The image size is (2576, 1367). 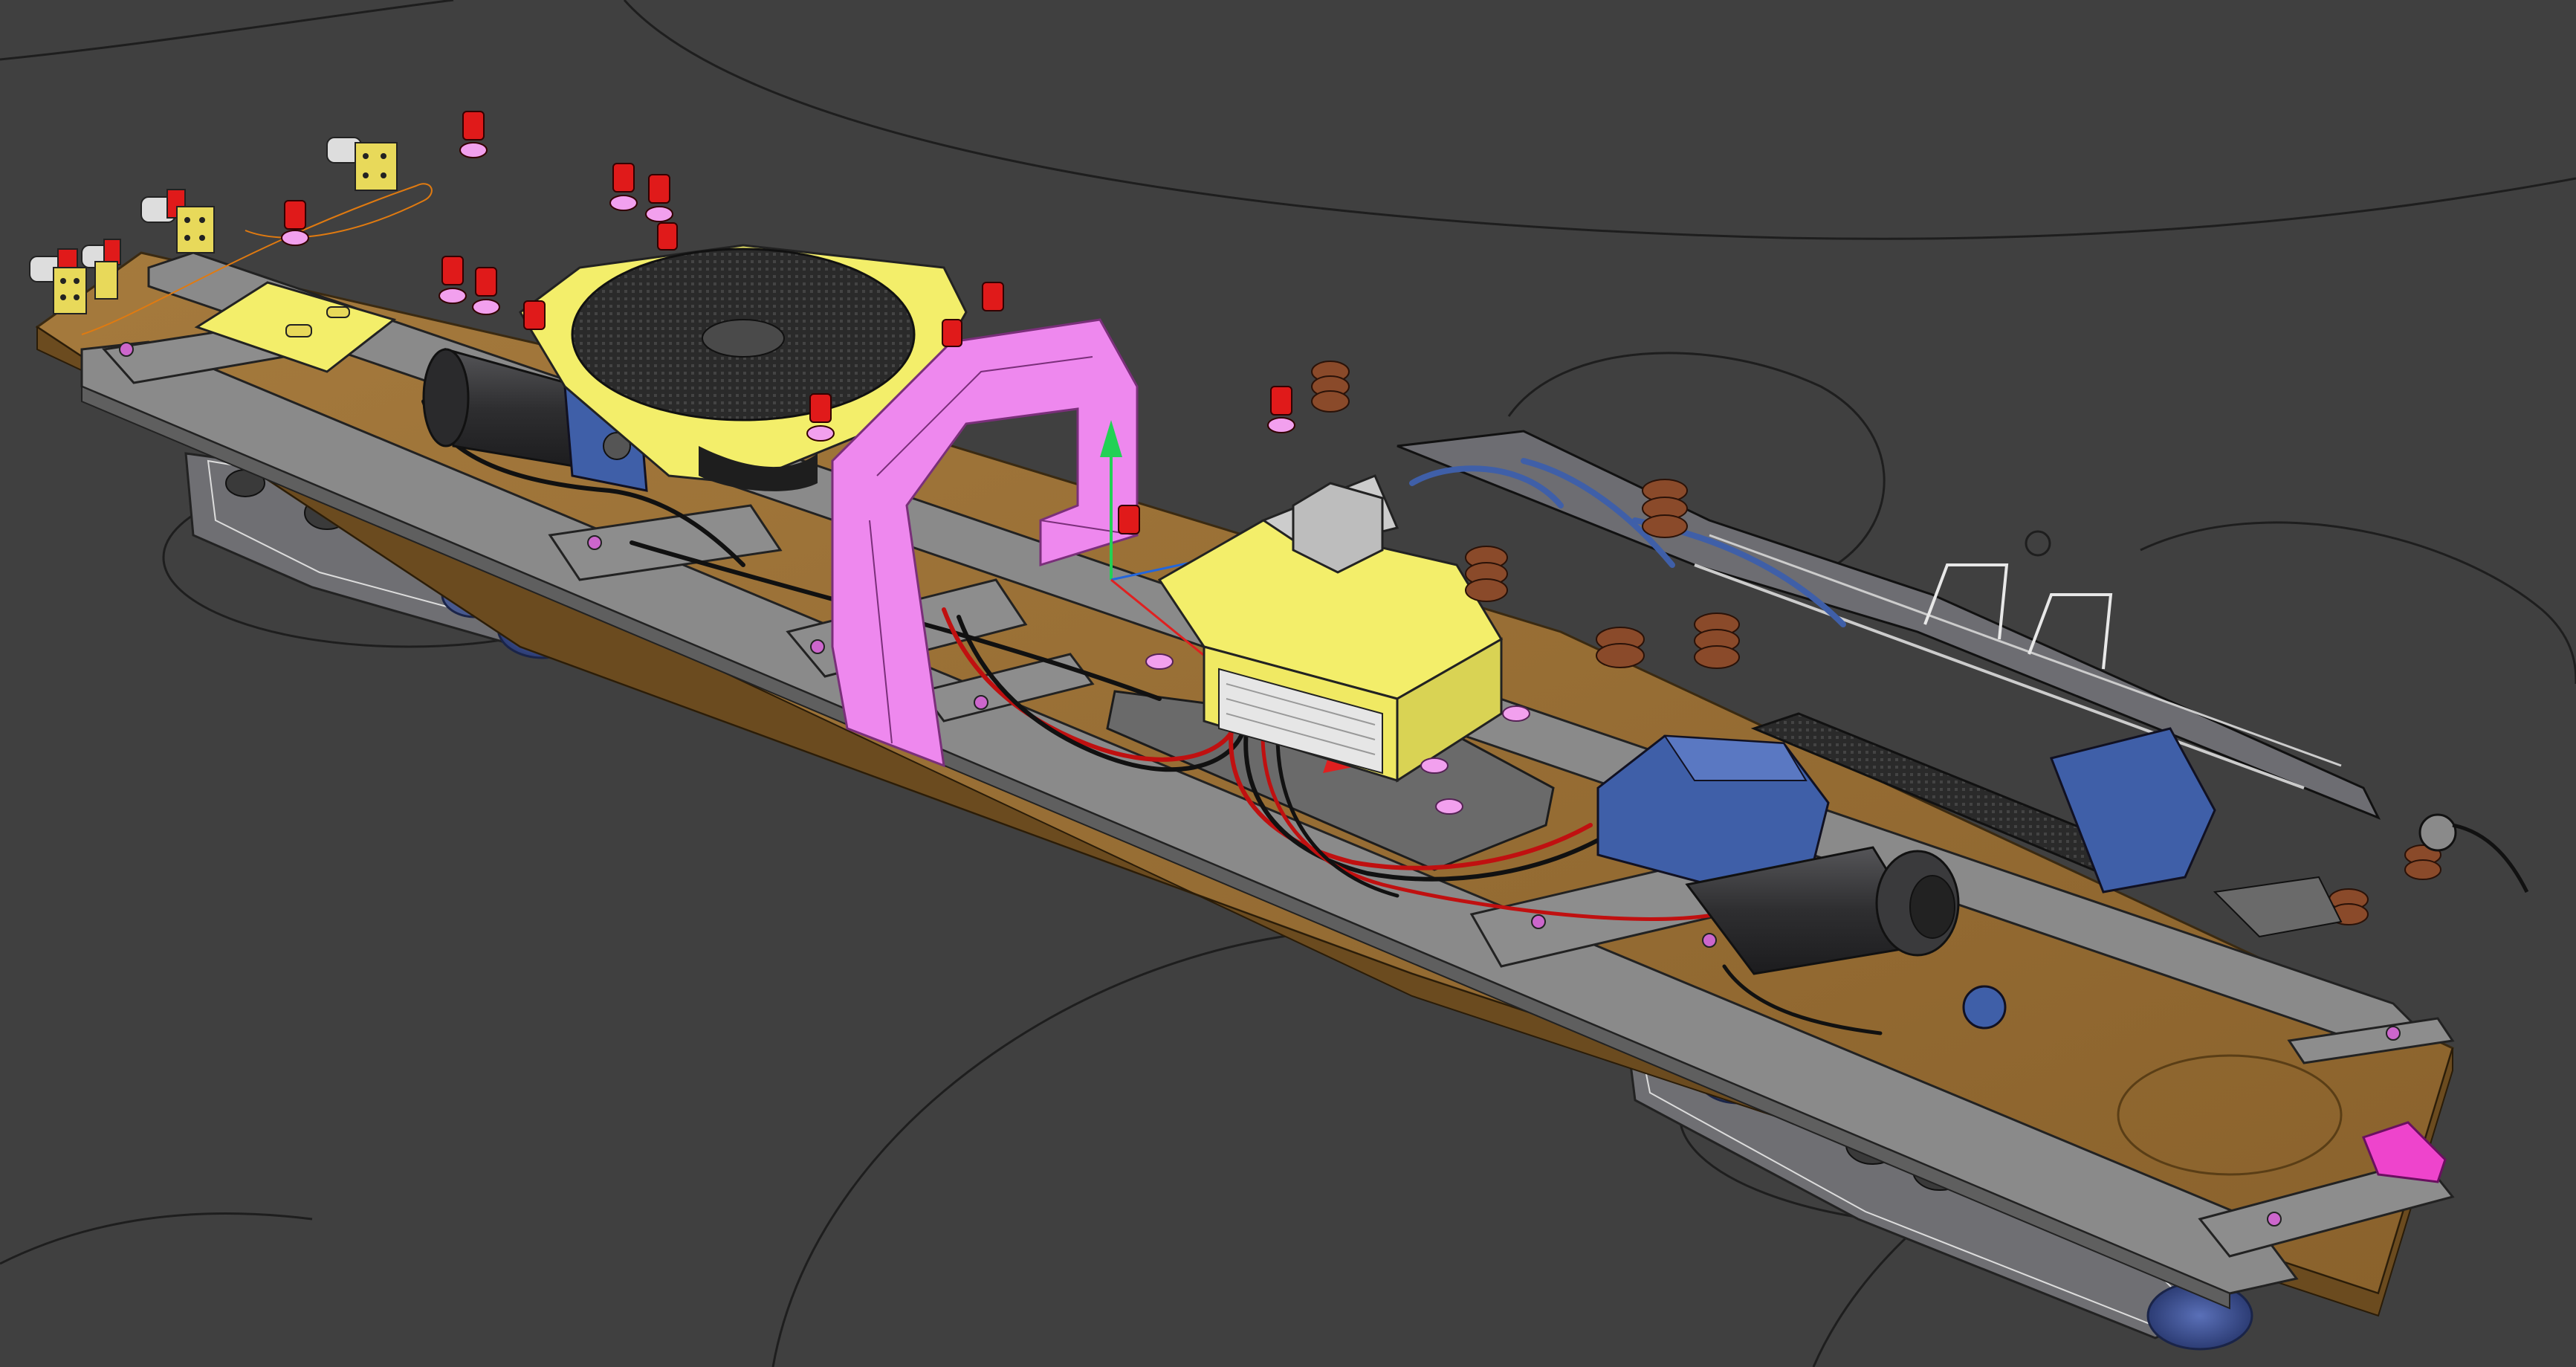 I want to click on blue-sensor-disc, so click(x=1985, y=1007).